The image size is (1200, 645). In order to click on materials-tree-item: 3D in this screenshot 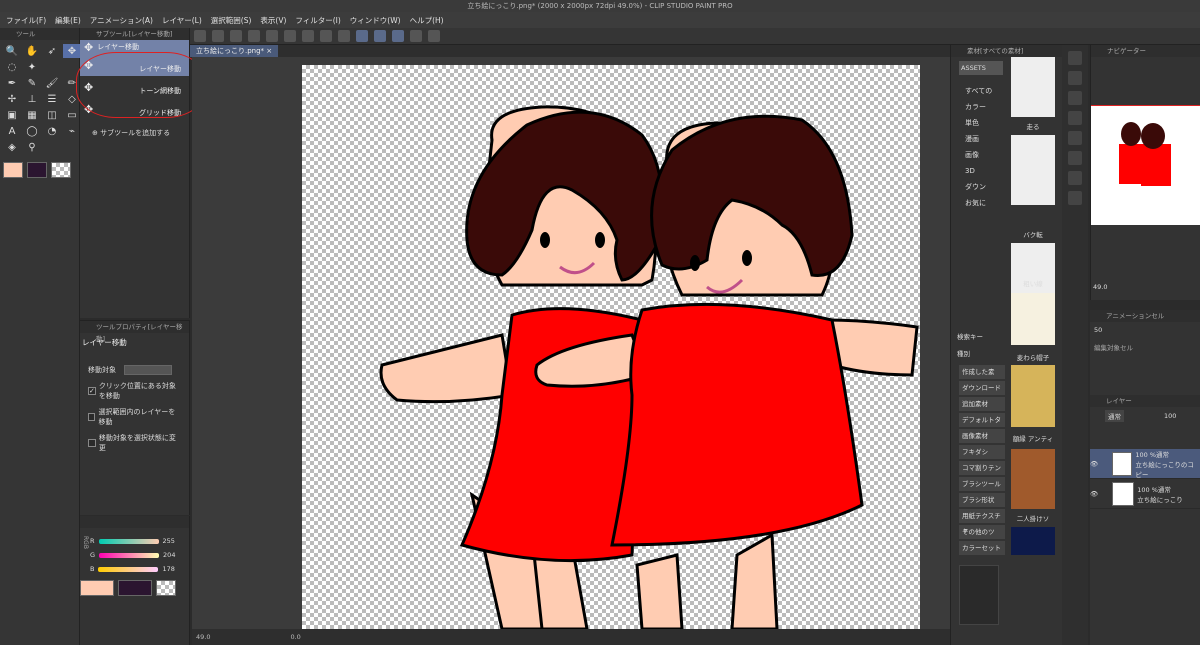, I will do `click(978, 171)`.